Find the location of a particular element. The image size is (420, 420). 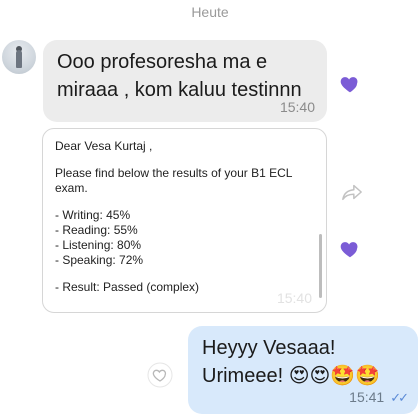

card-line: - Speaking: 72% is located at coordinates (99, 260).